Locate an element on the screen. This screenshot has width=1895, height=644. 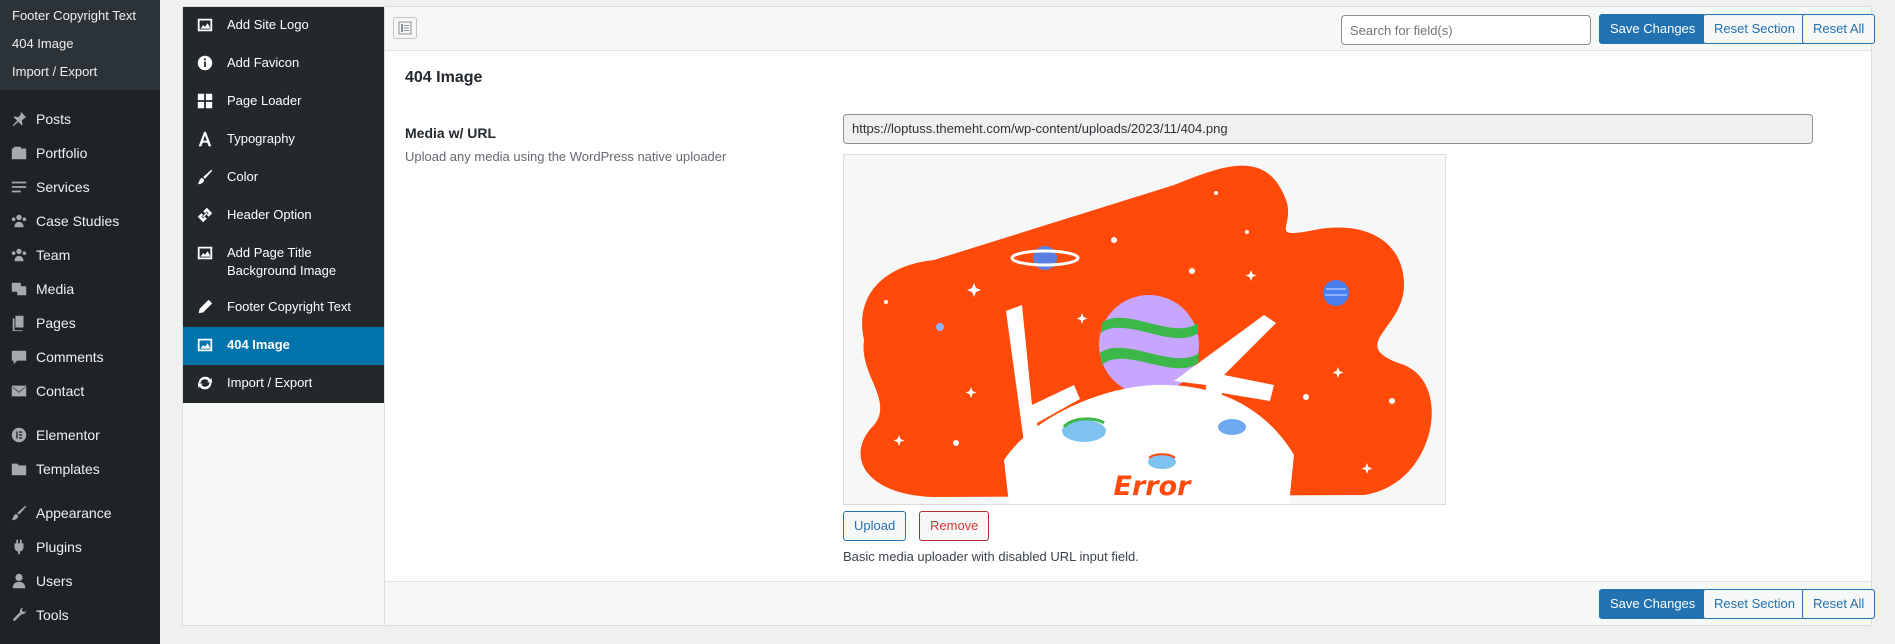
menu-item-case-studies: Case Studies is located at coordinates (80, 221).